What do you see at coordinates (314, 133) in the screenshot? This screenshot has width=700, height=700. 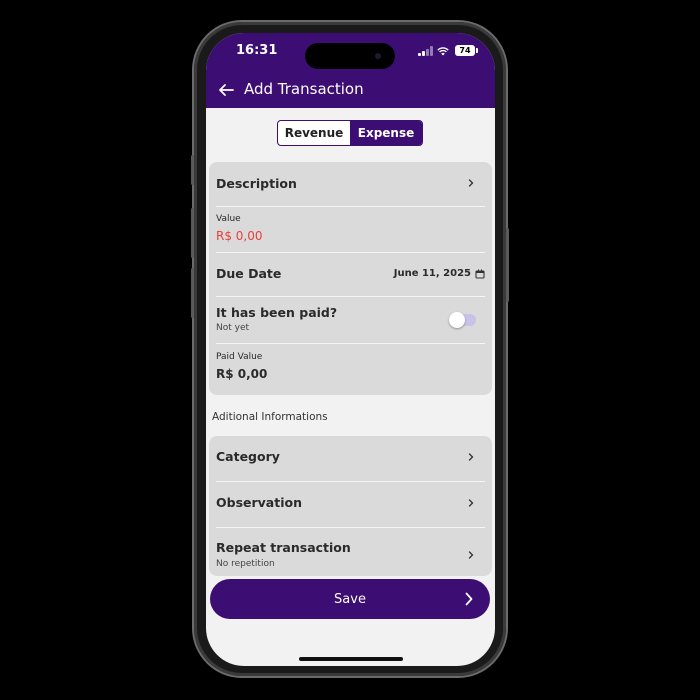 I see `revenue-tab: Revenue` at bounding box center [314, 133].